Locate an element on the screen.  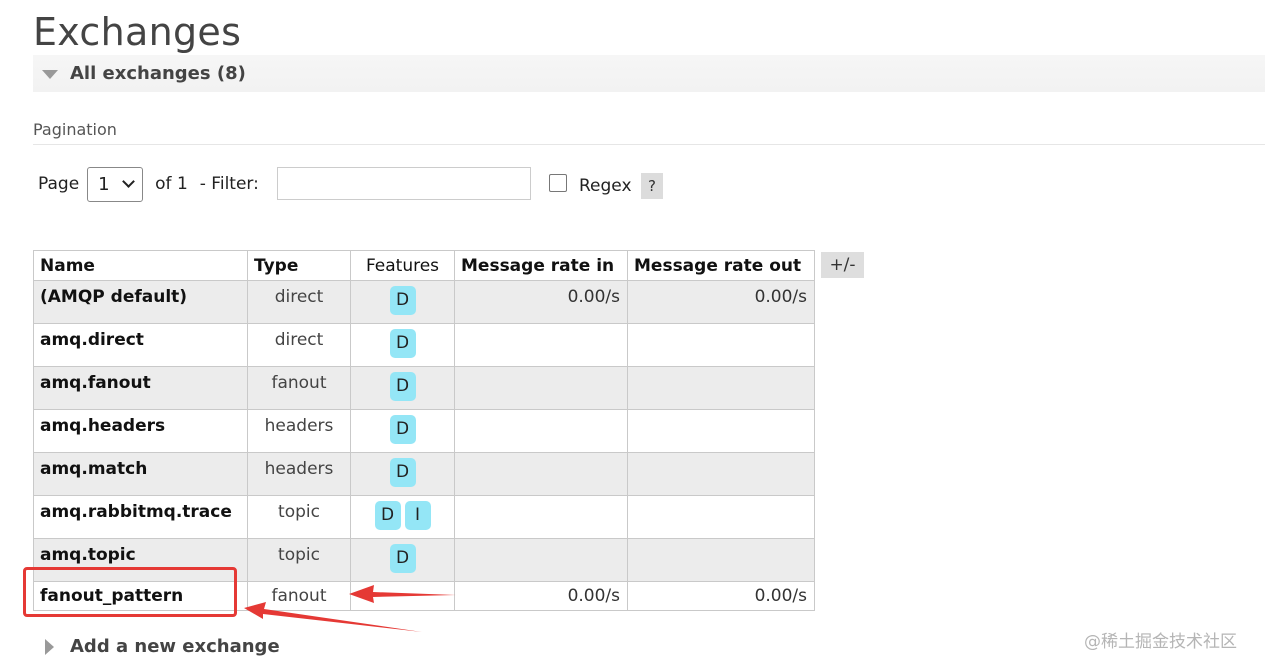
add-exchange-section-header: Add a new exchange is located at coordinates (162, 646).